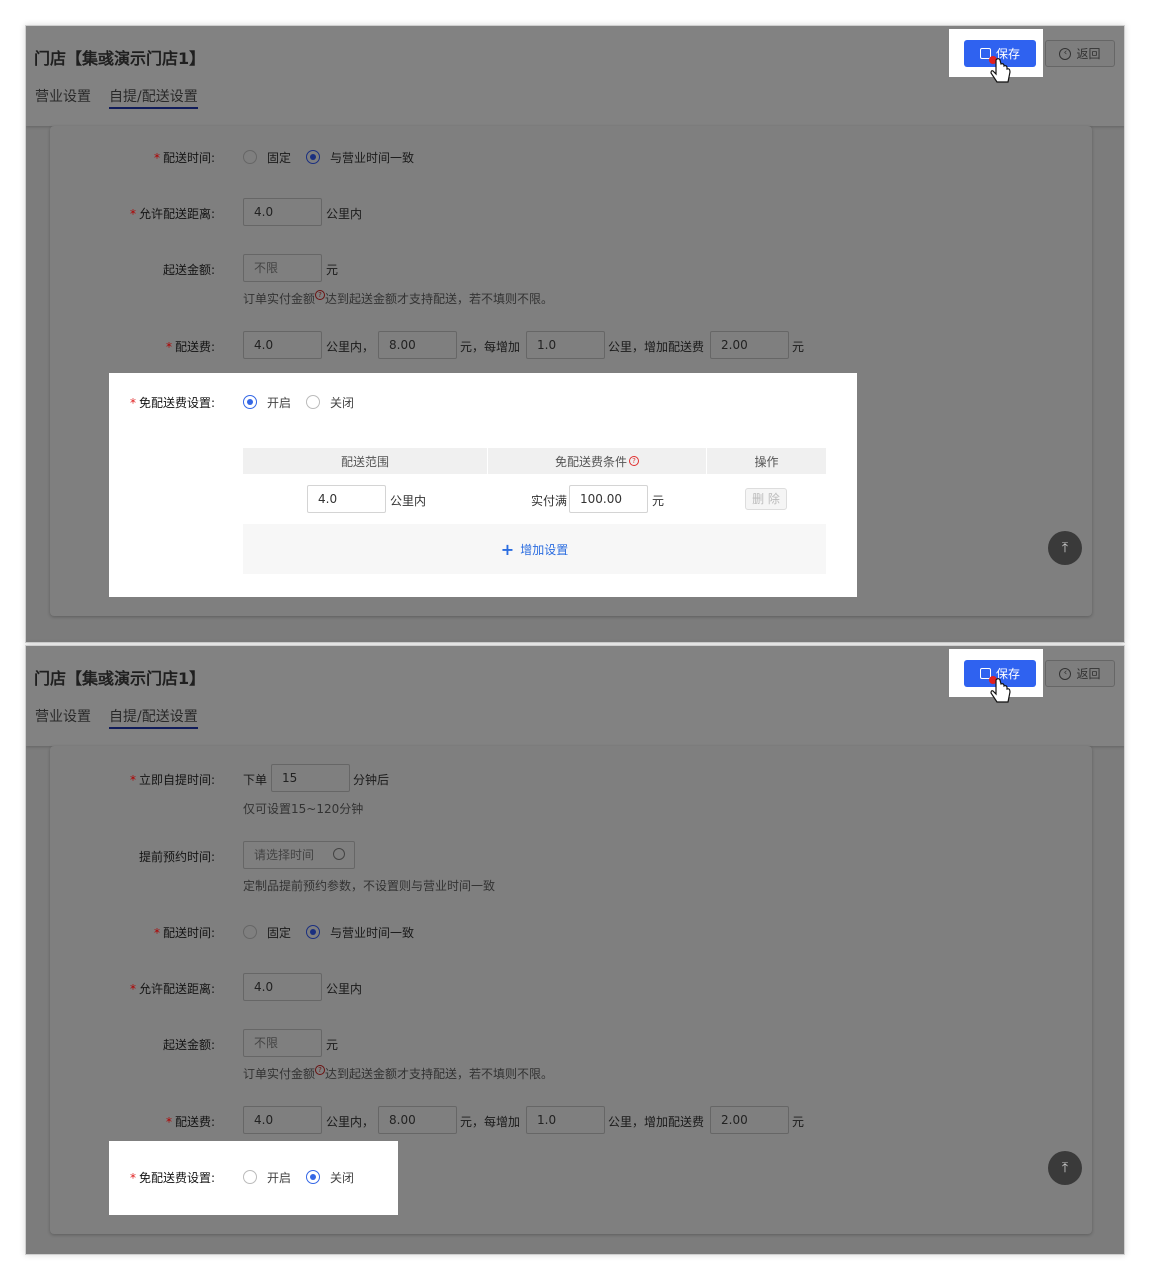 The width and height of the screenshot is (1150, 1280). Describe the element at coordinates (597, 461) in the screenshot. I see `col-condition: 免配送费条件?` at that location.